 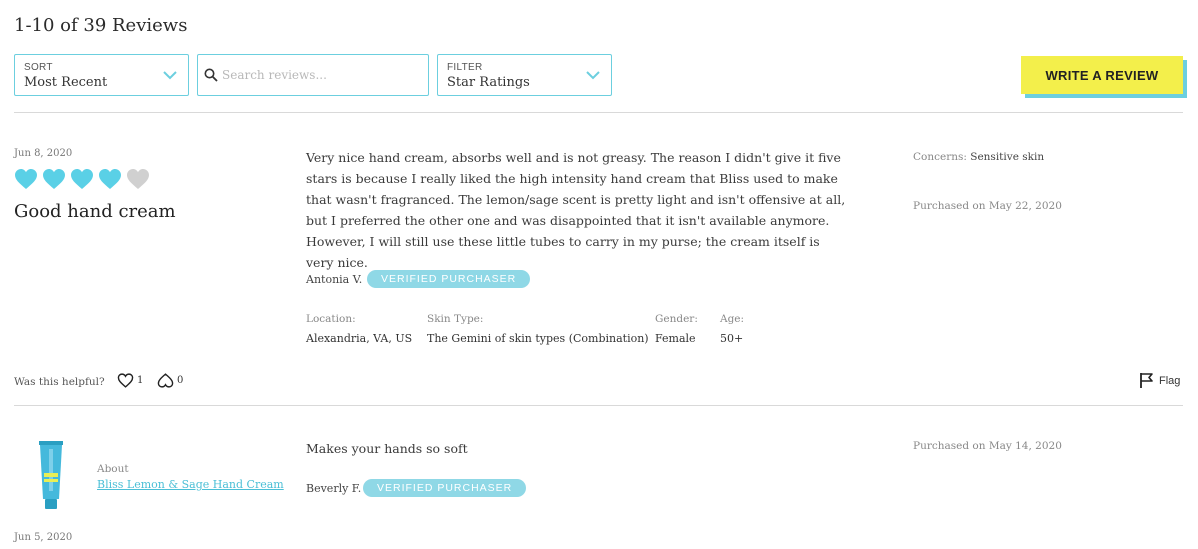 What do you see at coordinates (190, 484) in the screenshot?
I see `product-link: Bliss Lemon & Sage Hand Cream` at bounding box center [190, 484].